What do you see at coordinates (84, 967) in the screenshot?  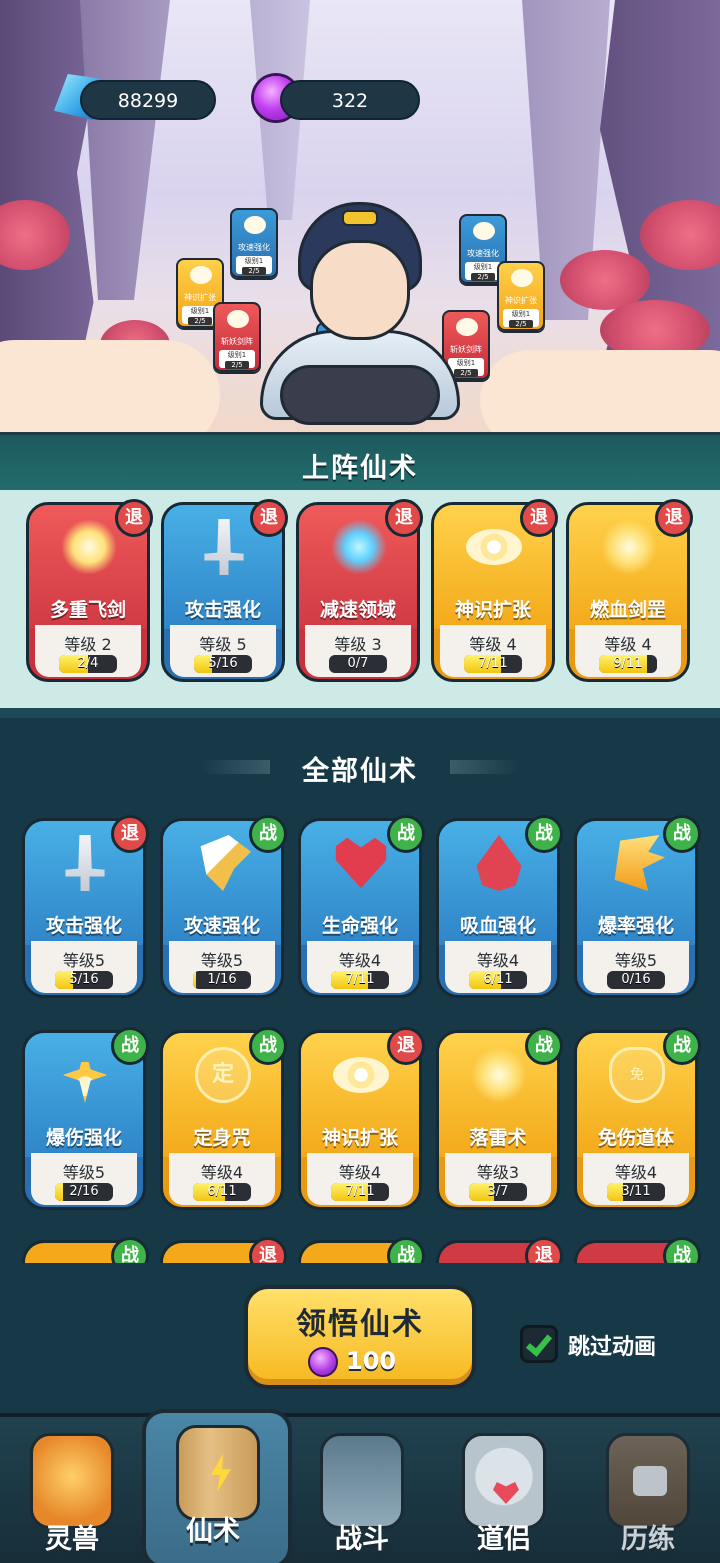 I see `skill-card-info: 等级5 5/16` at bounding box center [84, 967].